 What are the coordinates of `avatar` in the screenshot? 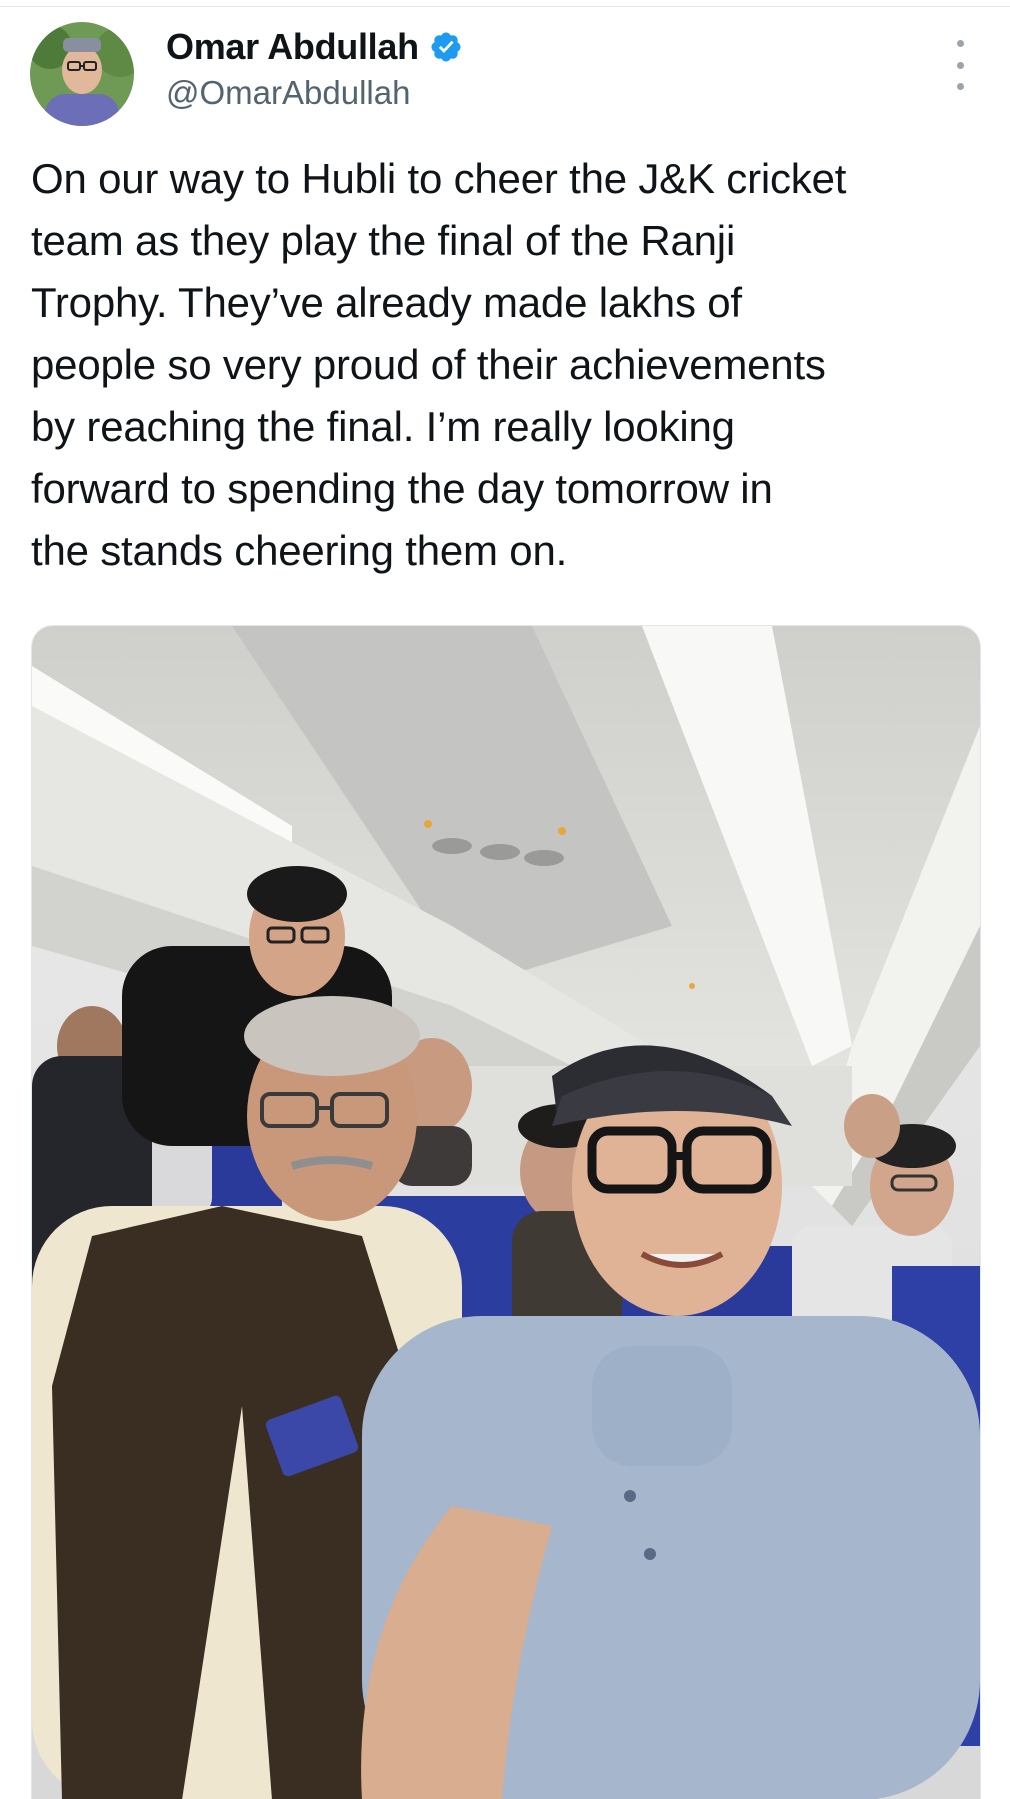 It's located at (82, 74).